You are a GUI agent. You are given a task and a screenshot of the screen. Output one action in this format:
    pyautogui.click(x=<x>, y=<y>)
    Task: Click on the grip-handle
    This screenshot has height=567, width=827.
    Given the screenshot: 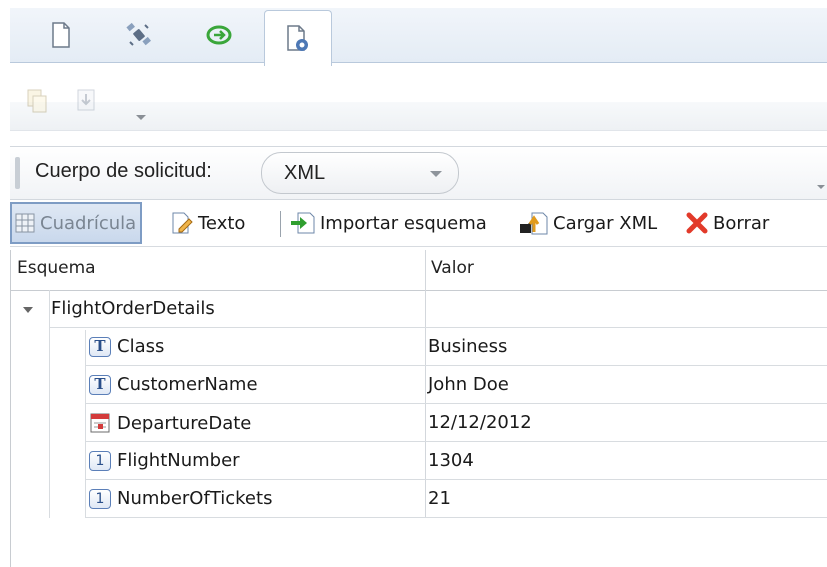 What is the action you would take?
    pyautogui.click(x=17, y=173)
    